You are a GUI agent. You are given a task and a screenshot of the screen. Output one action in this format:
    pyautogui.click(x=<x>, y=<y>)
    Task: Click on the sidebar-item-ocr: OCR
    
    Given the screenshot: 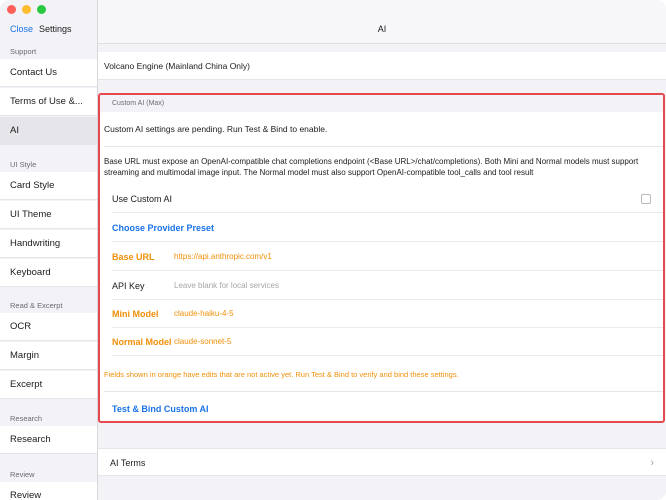 What is the action you would take?
    pyautogui.click(x=48, y=327)
    